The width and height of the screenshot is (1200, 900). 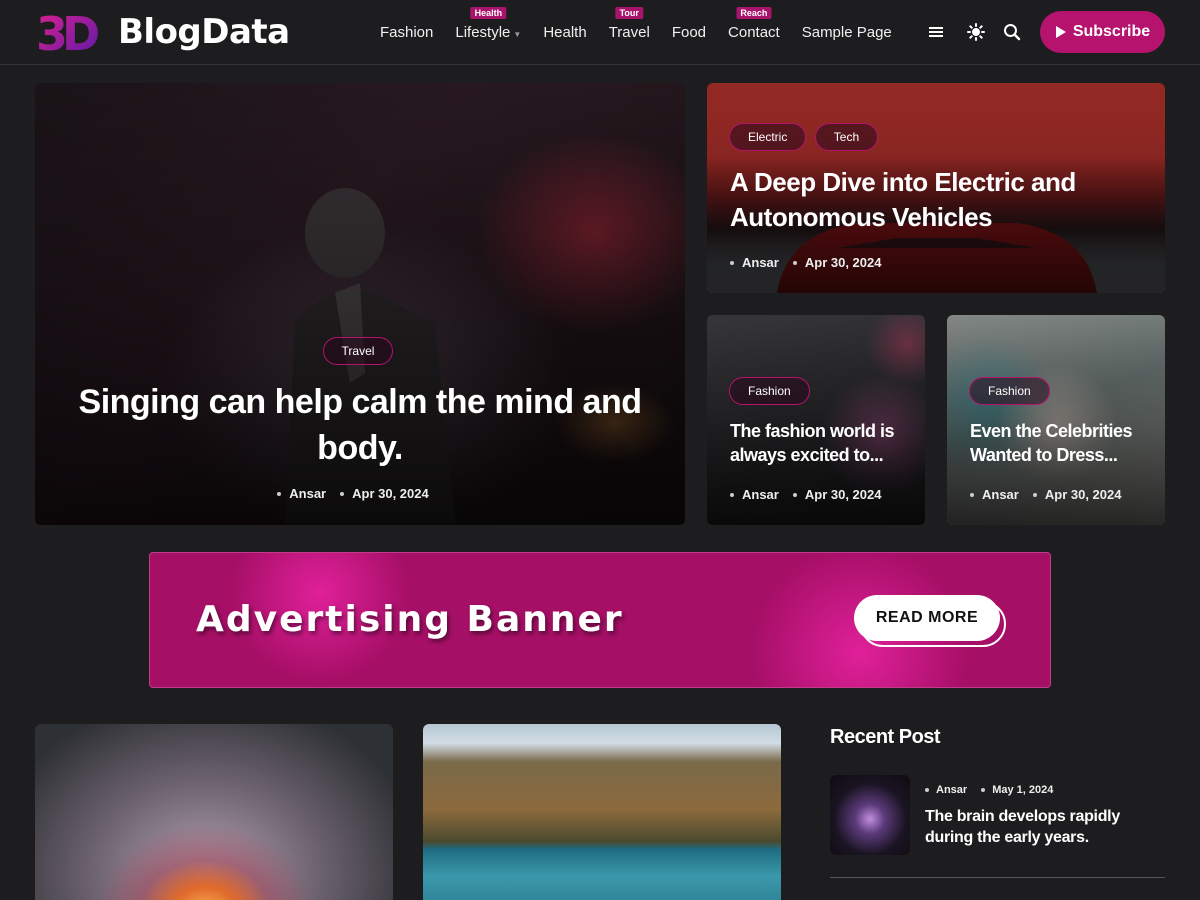 I want to click on nav-item-food: Food, so click(x=689, y=32).